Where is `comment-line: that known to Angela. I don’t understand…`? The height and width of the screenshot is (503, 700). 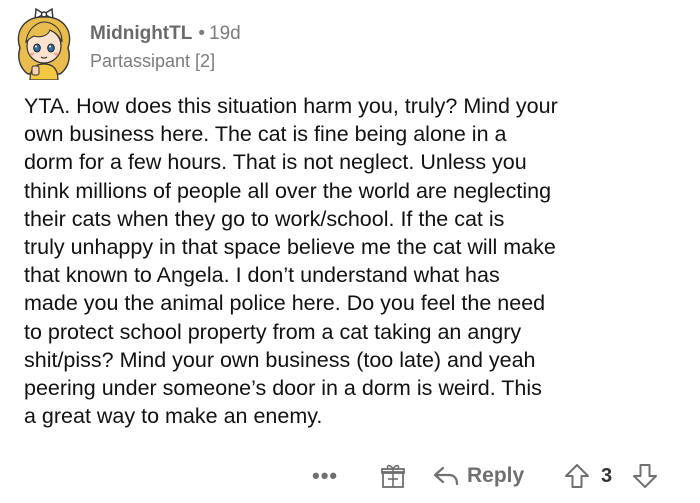 comment-line: that known to Angela. I don’t understand… is located at coordinates (262, 275).